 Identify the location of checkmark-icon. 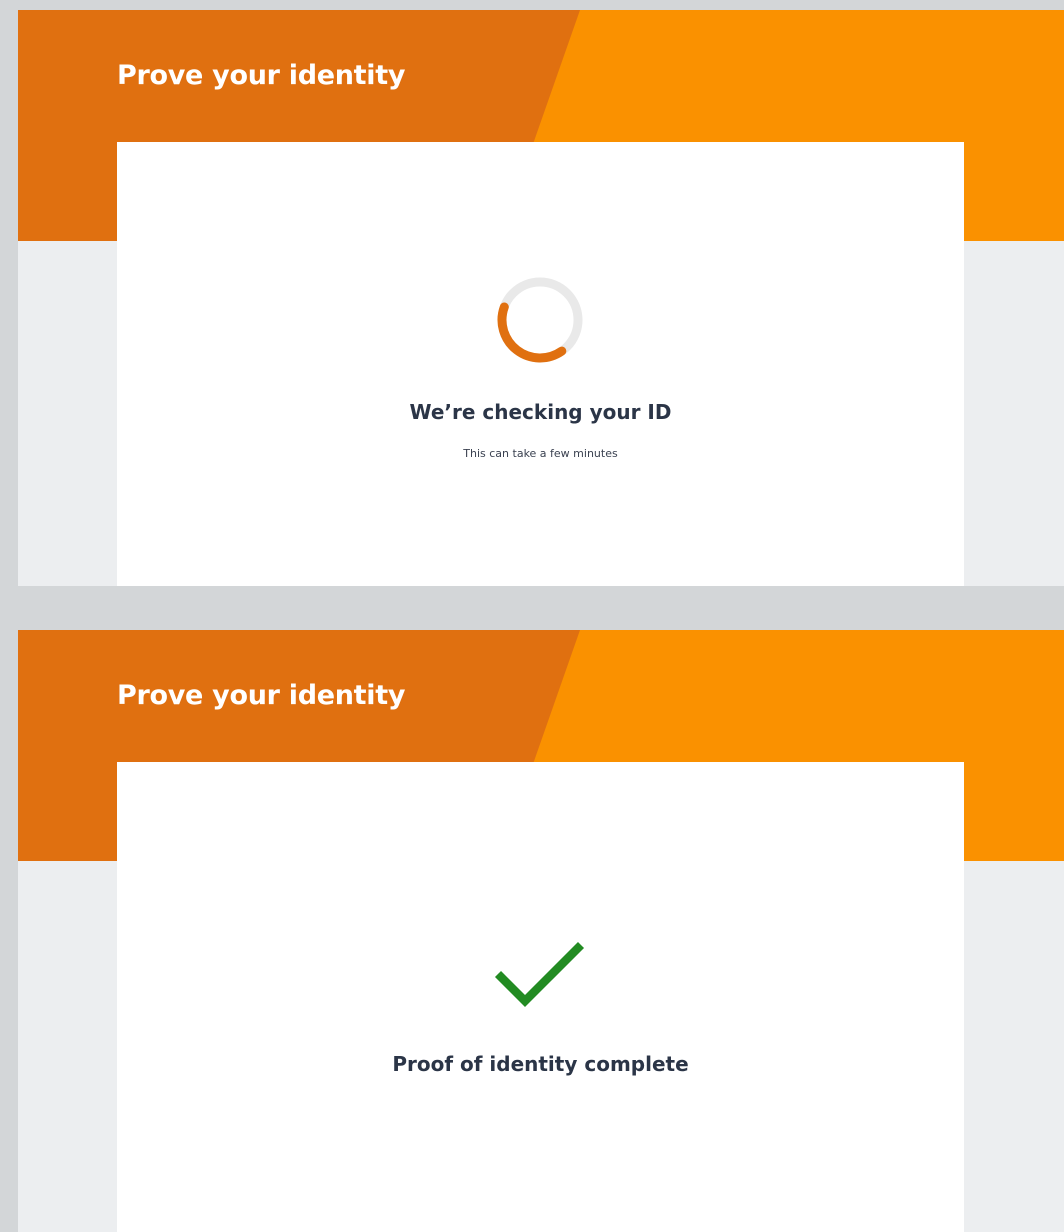
(541, 976).